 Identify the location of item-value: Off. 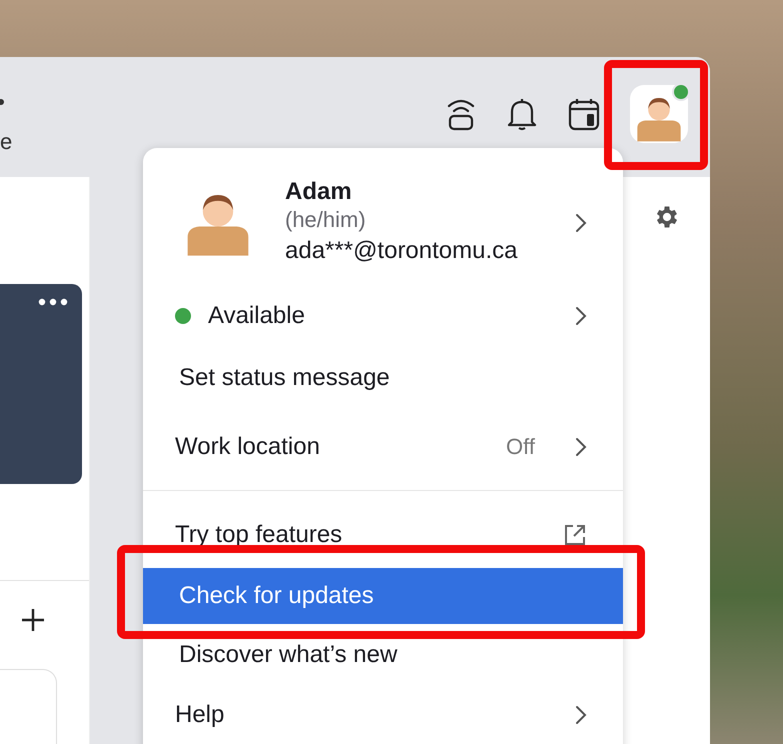
(520, 447).